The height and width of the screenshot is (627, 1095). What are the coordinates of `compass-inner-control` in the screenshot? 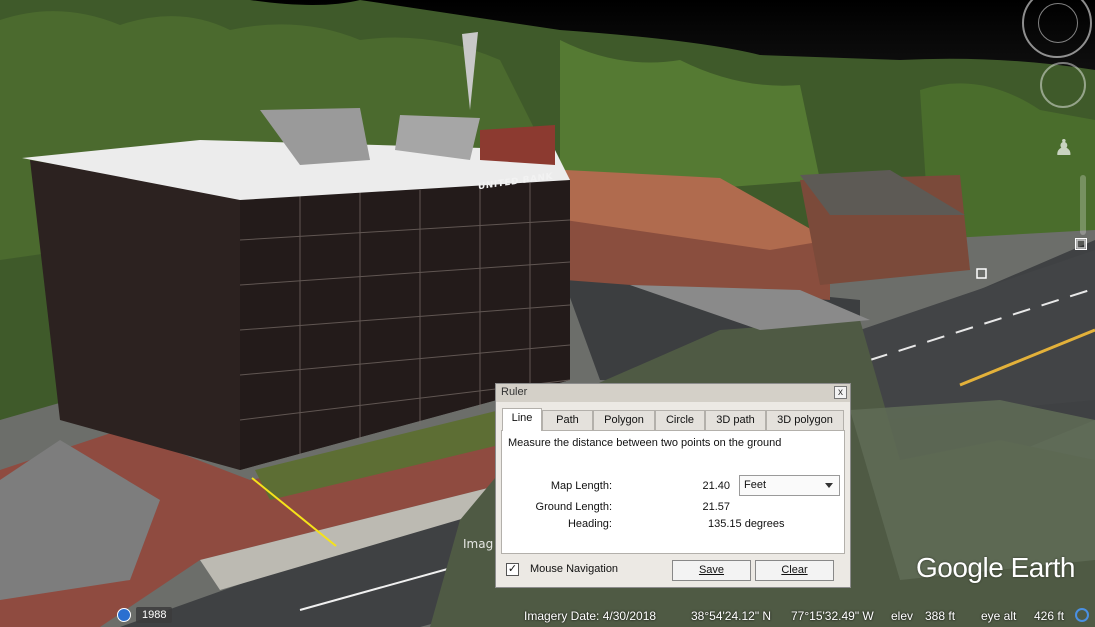 It's located at (1058, 23).